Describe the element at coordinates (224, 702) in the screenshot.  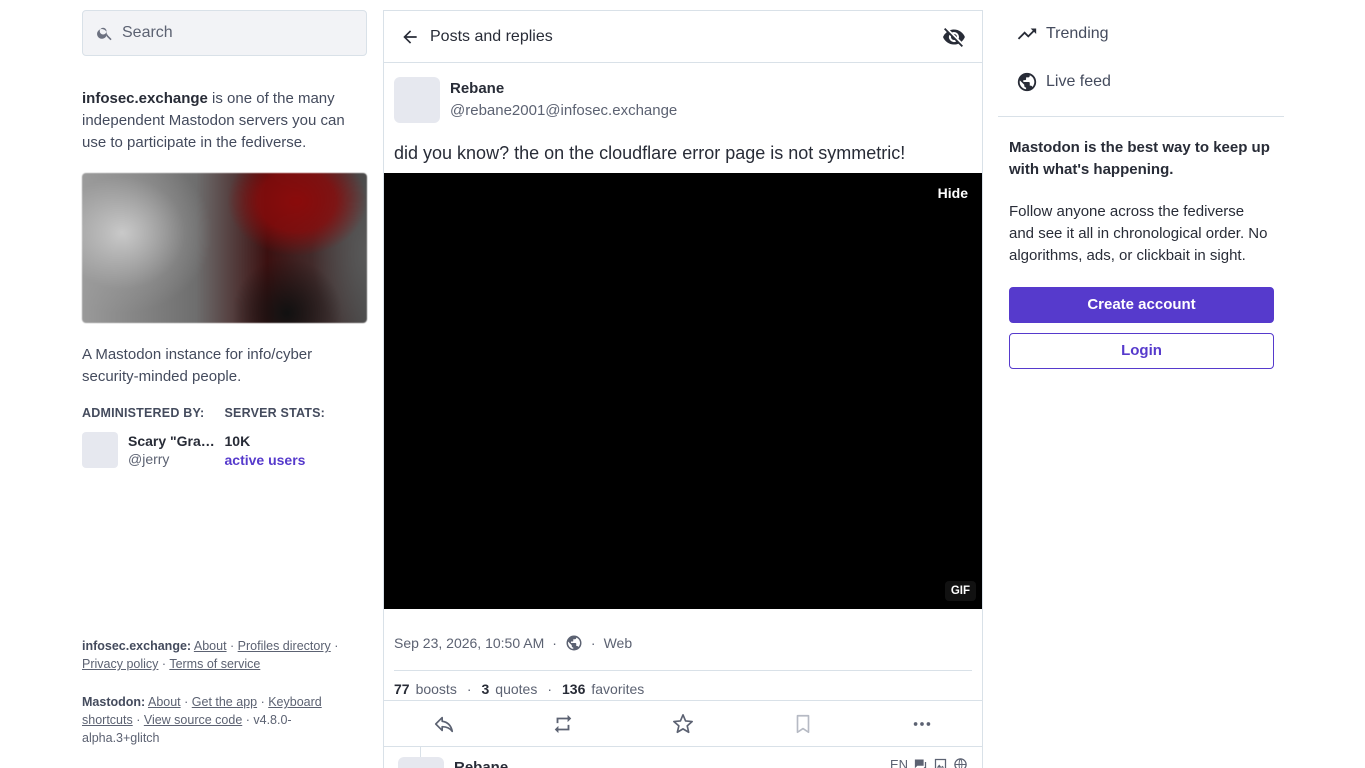
I see `footer-get-app-link: Get the app` at that location.